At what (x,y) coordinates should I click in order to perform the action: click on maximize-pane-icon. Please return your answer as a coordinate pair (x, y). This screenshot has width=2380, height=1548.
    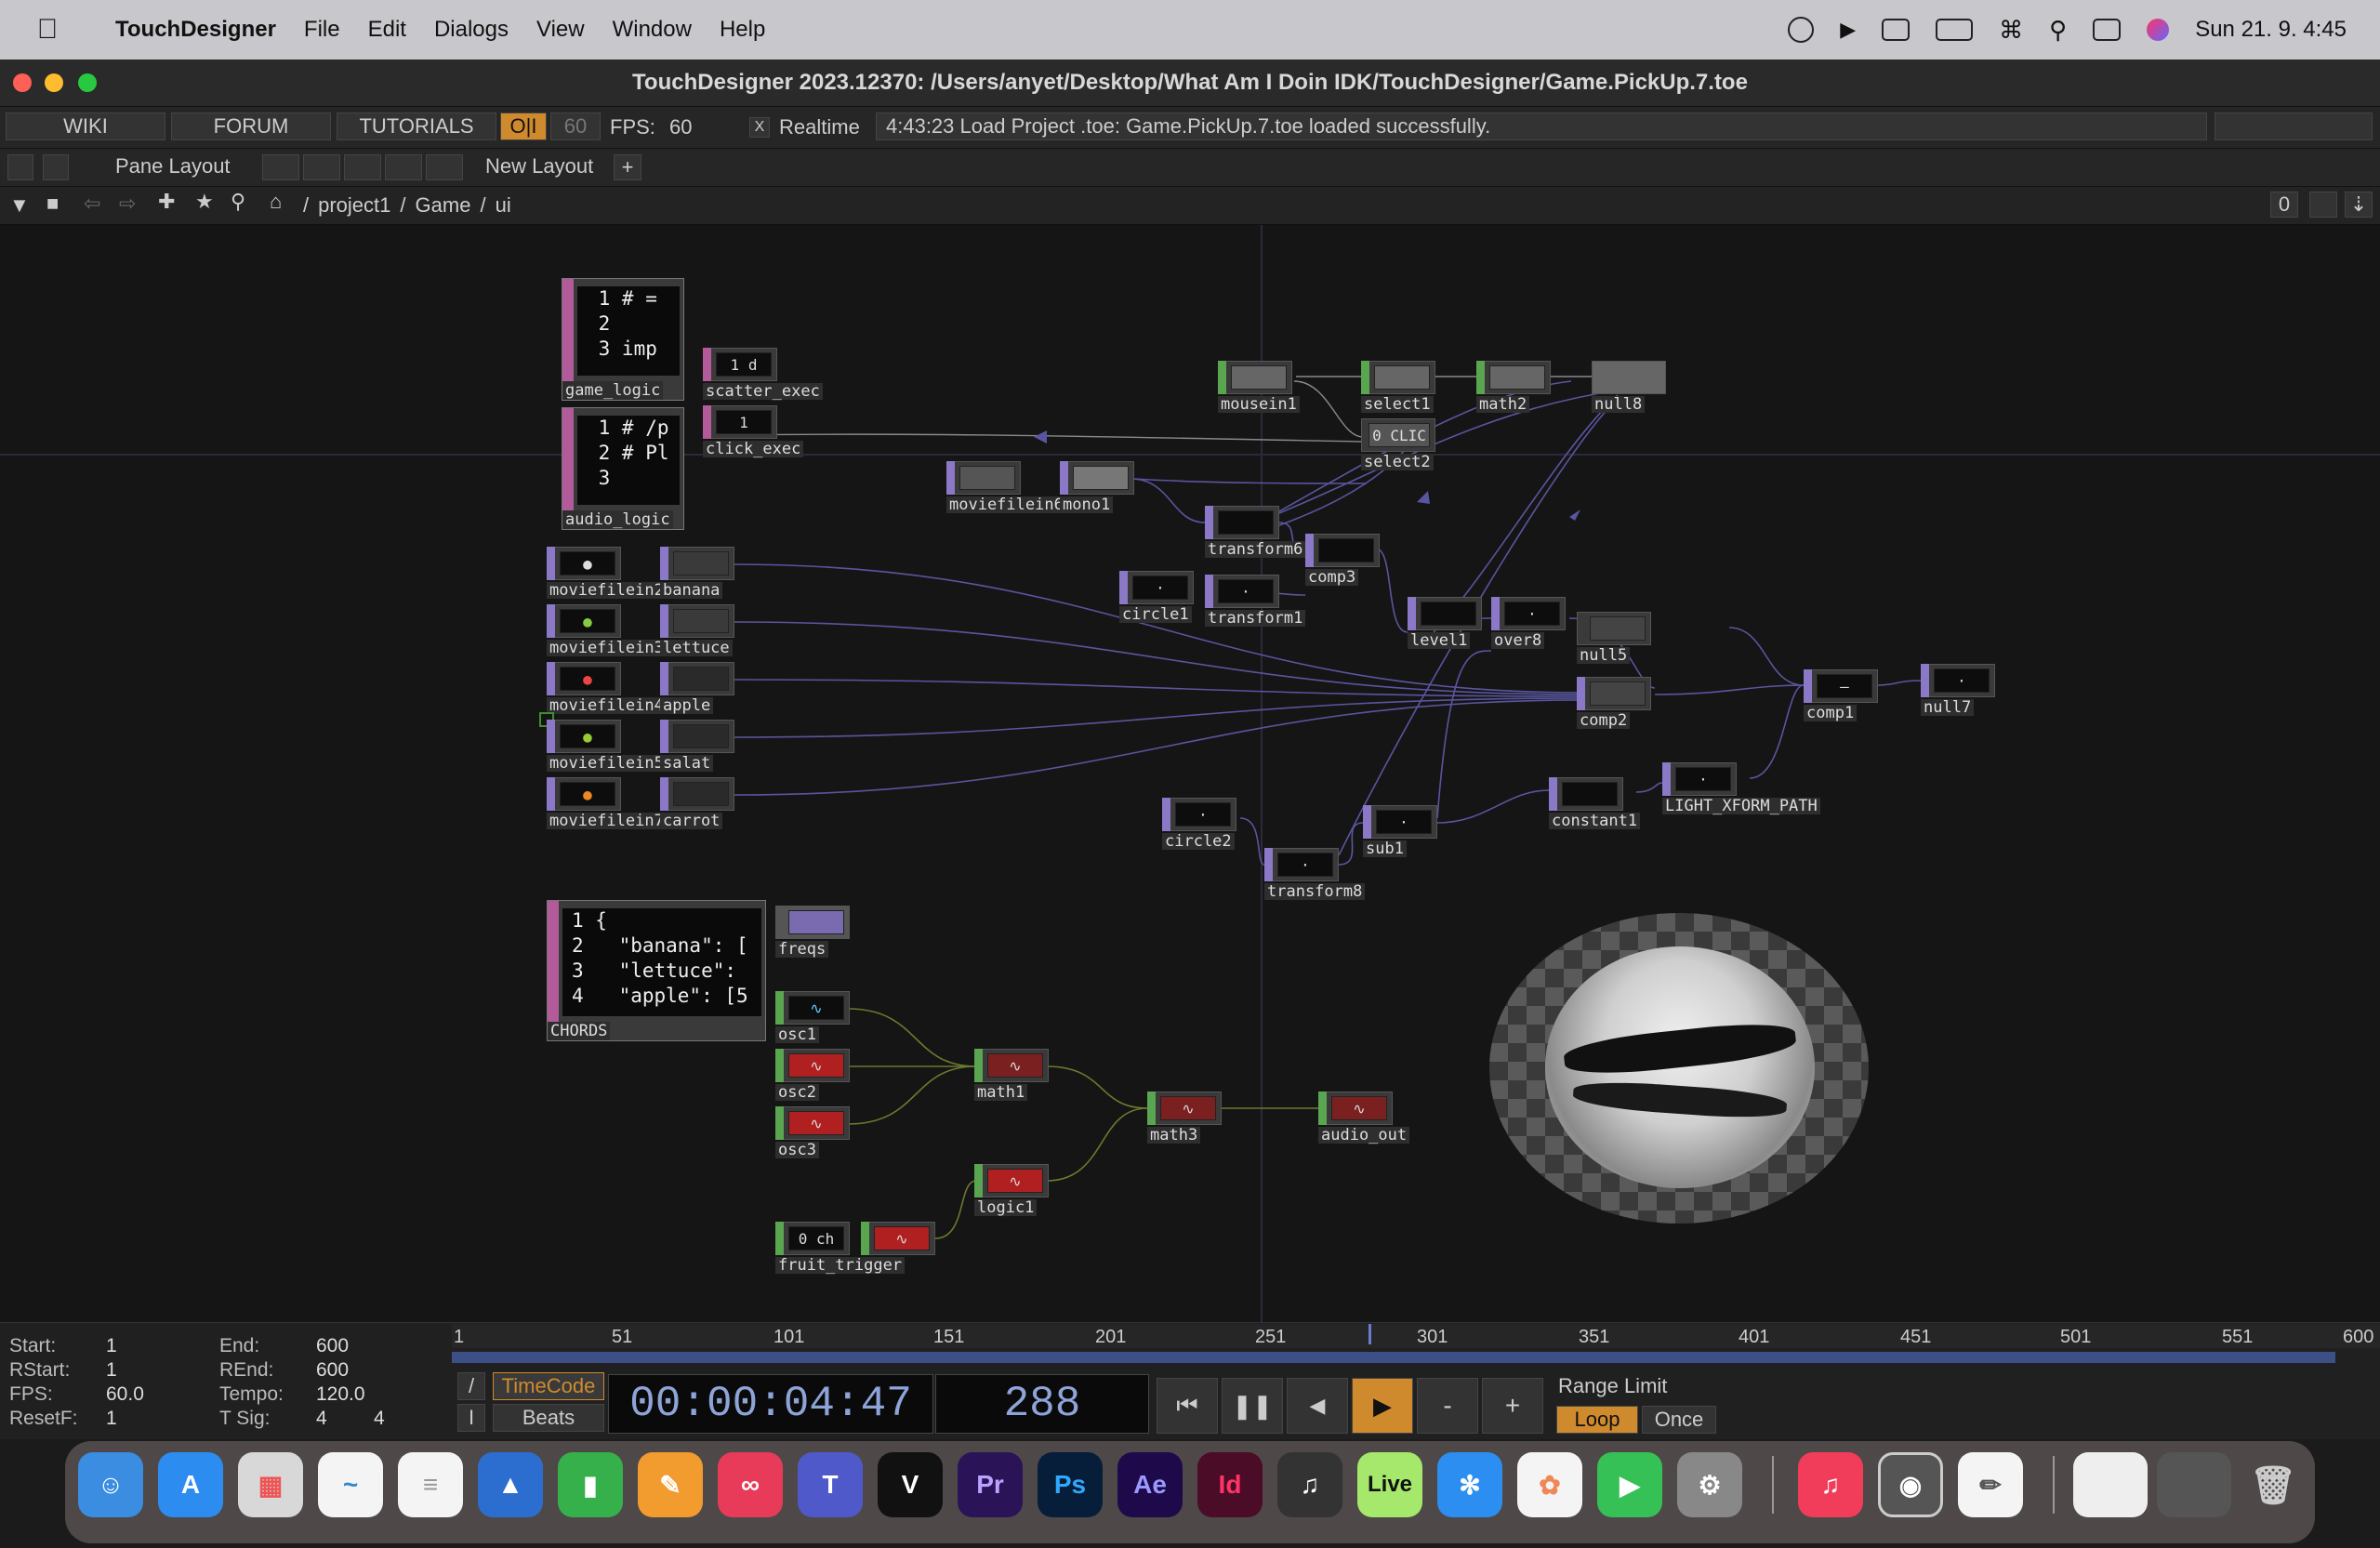
    Looking at the image, I should click on (2323, 205).